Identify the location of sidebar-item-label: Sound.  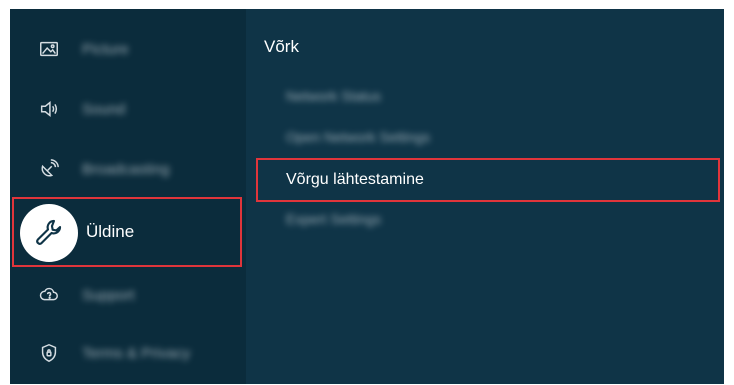
(104, 109).